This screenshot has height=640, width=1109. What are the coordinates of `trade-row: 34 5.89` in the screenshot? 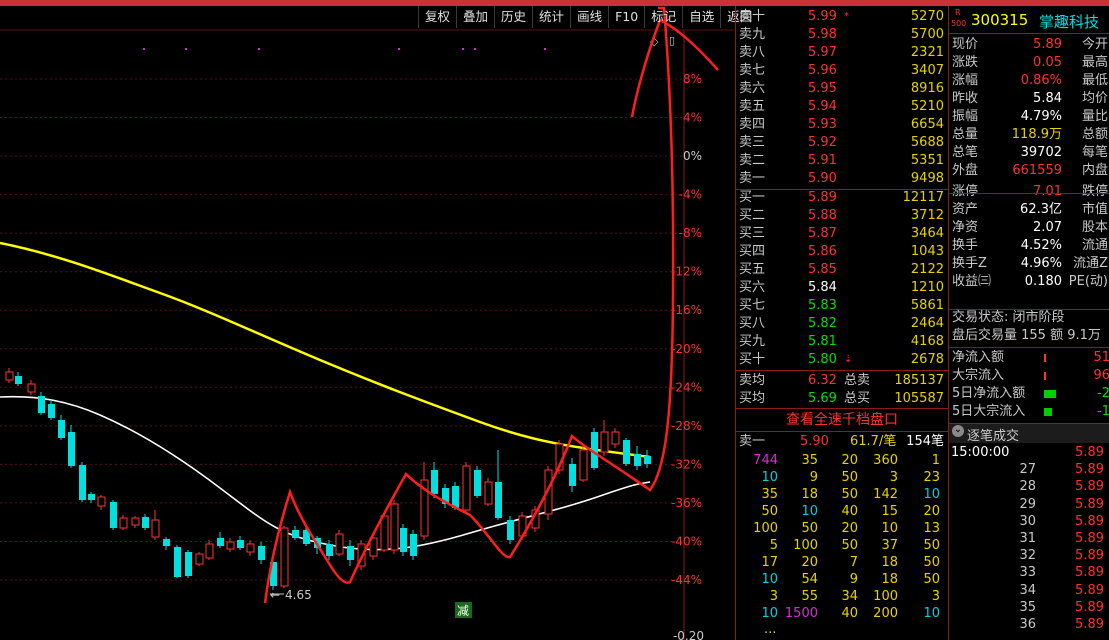 It's located at (1029, 590).